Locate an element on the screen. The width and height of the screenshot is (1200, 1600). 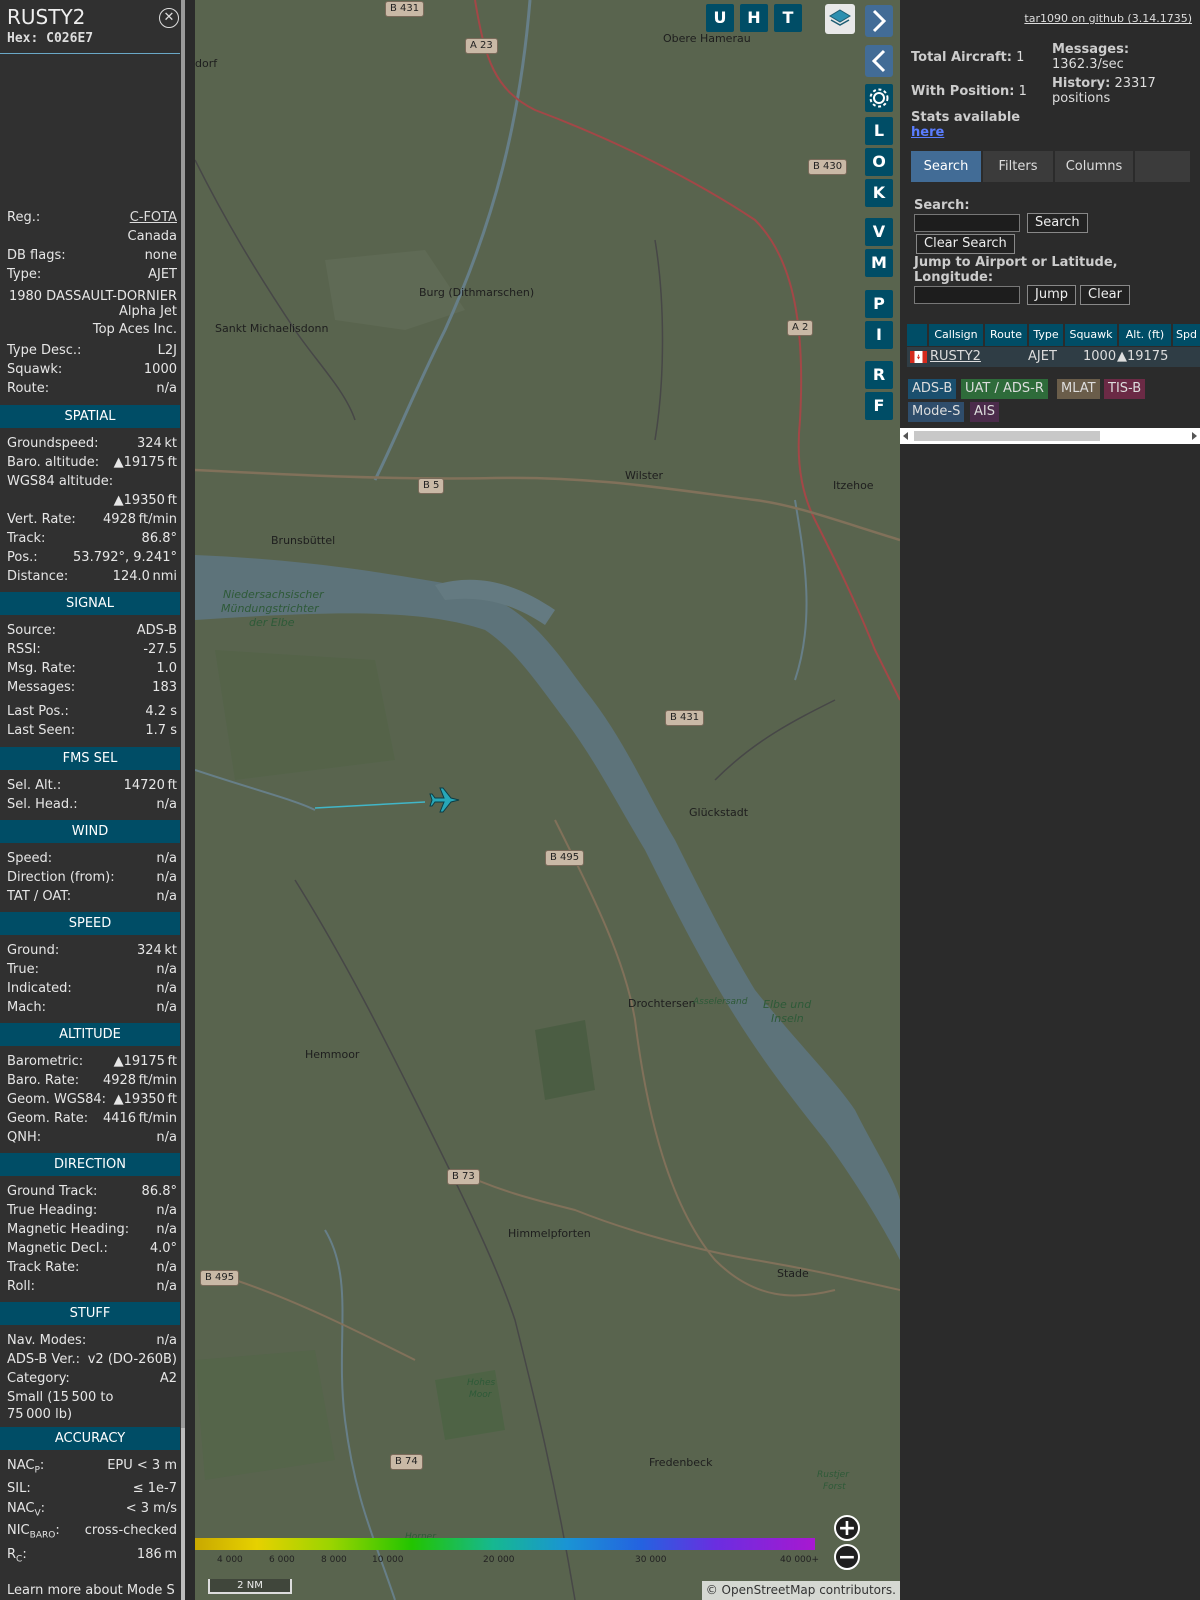
dbflags-value: none is located at coordinates (160, 255).